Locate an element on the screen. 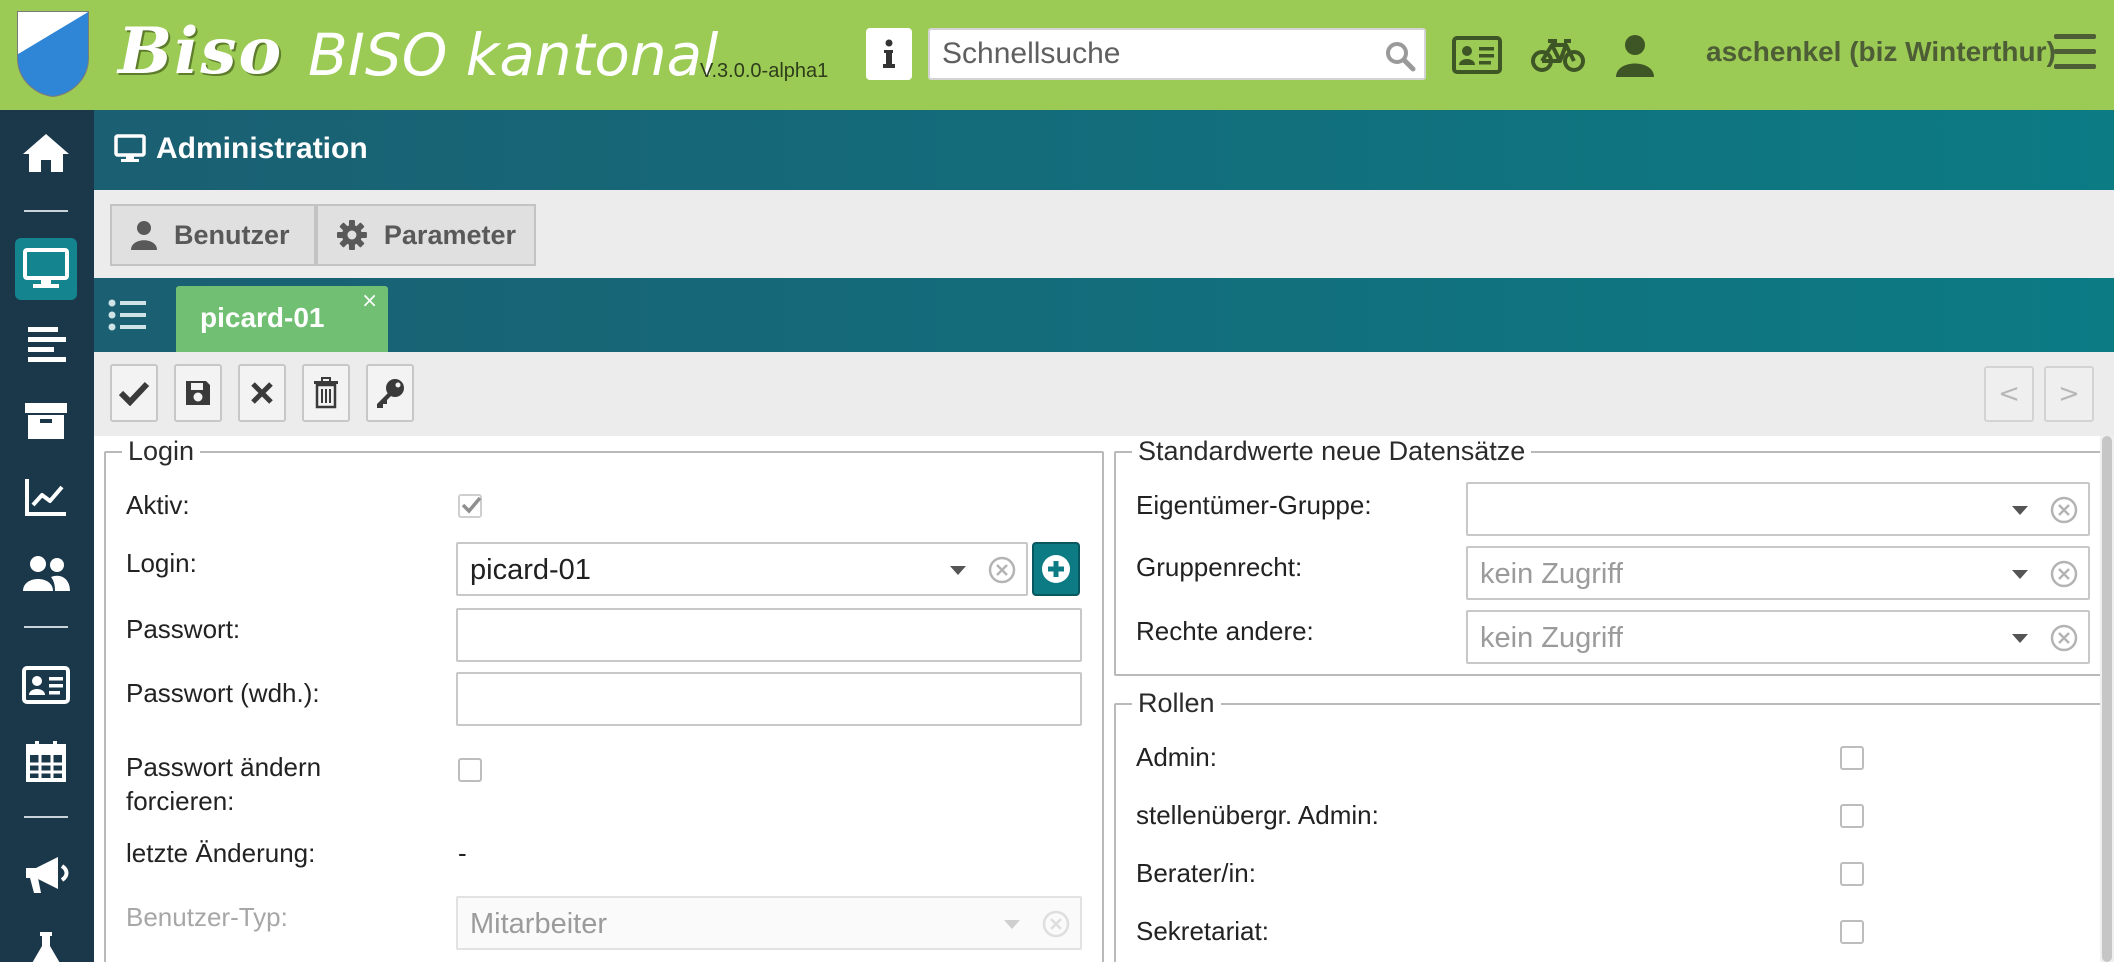 This screenshot has height=962, width=2114. role-checkbox-berater is located at coordinates (1852, 874).